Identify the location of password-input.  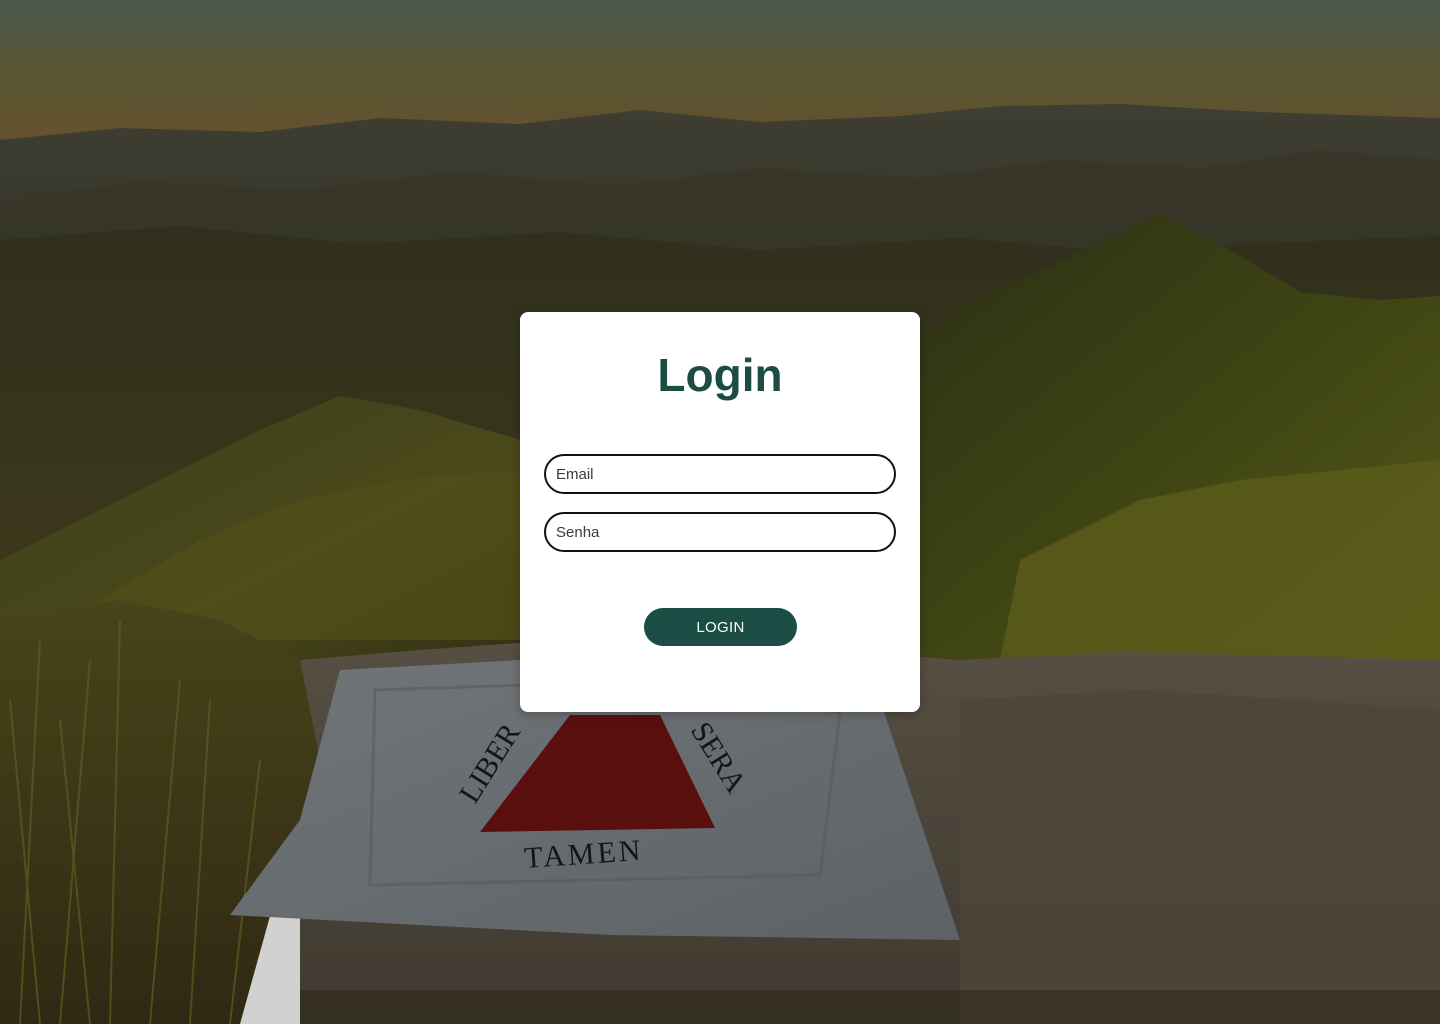
(720, 532).